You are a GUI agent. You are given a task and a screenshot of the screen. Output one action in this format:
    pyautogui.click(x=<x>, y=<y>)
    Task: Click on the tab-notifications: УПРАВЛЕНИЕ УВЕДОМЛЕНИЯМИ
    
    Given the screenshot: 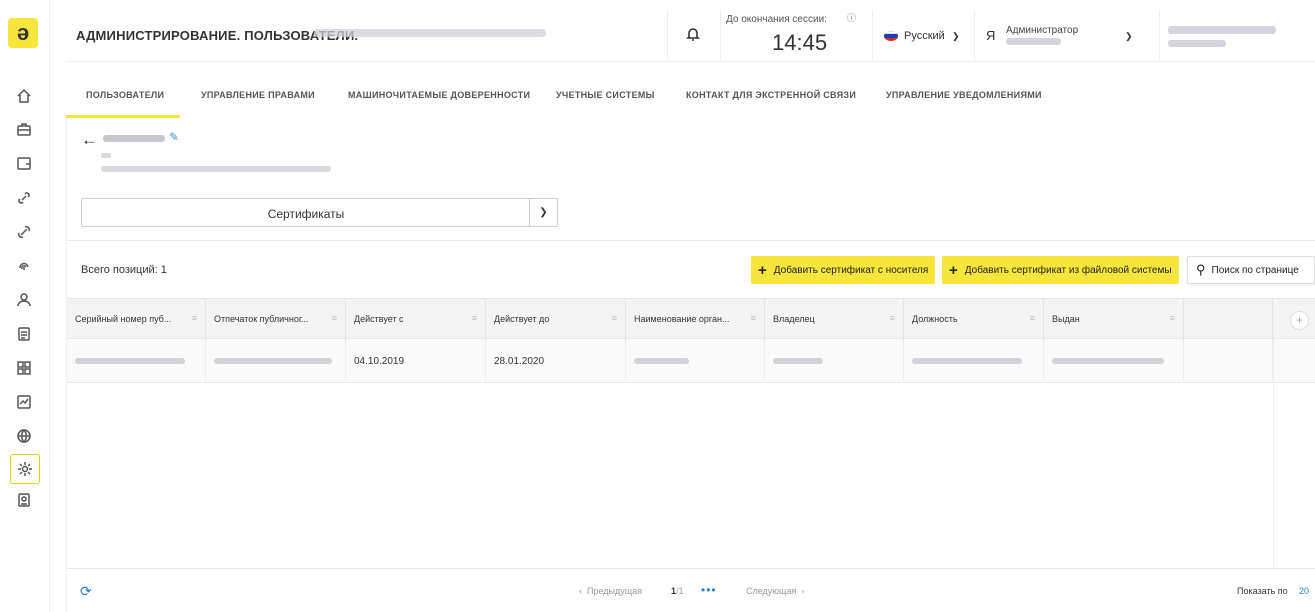 What is the action you would take?
    pyautogui.click(x=964, y=95)
    